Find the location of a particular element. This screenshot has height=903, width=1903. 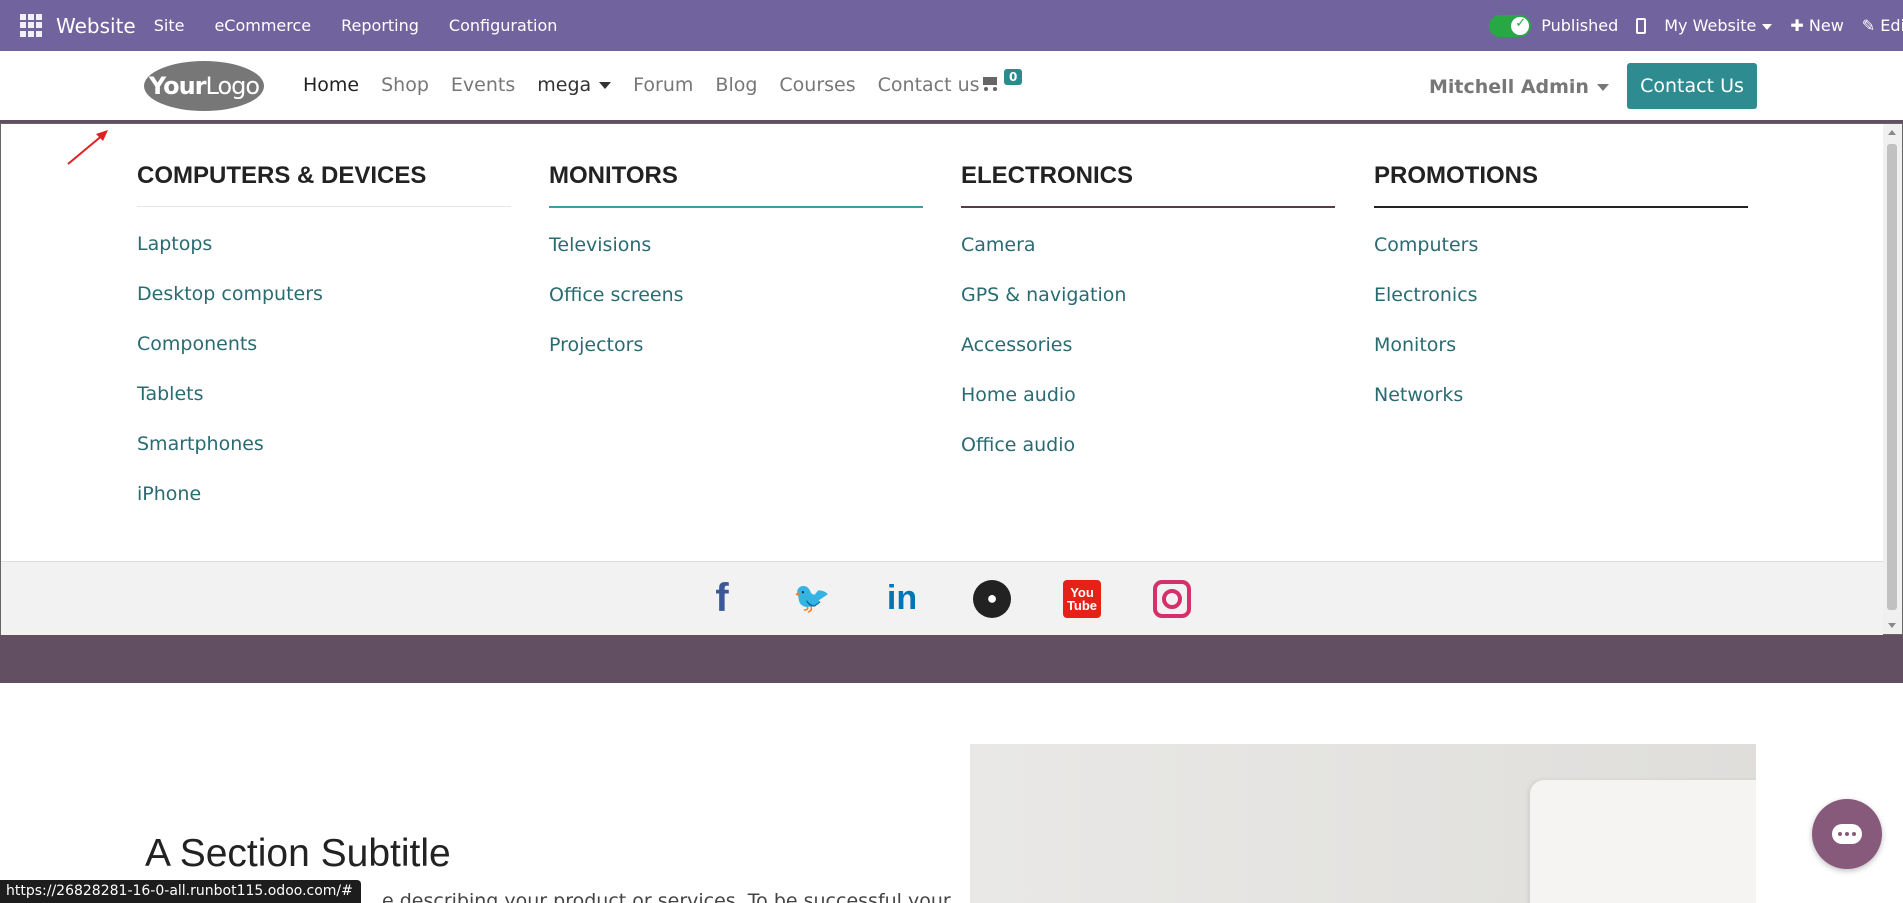

apps-grid-icon is located at coordinates (32, 25).